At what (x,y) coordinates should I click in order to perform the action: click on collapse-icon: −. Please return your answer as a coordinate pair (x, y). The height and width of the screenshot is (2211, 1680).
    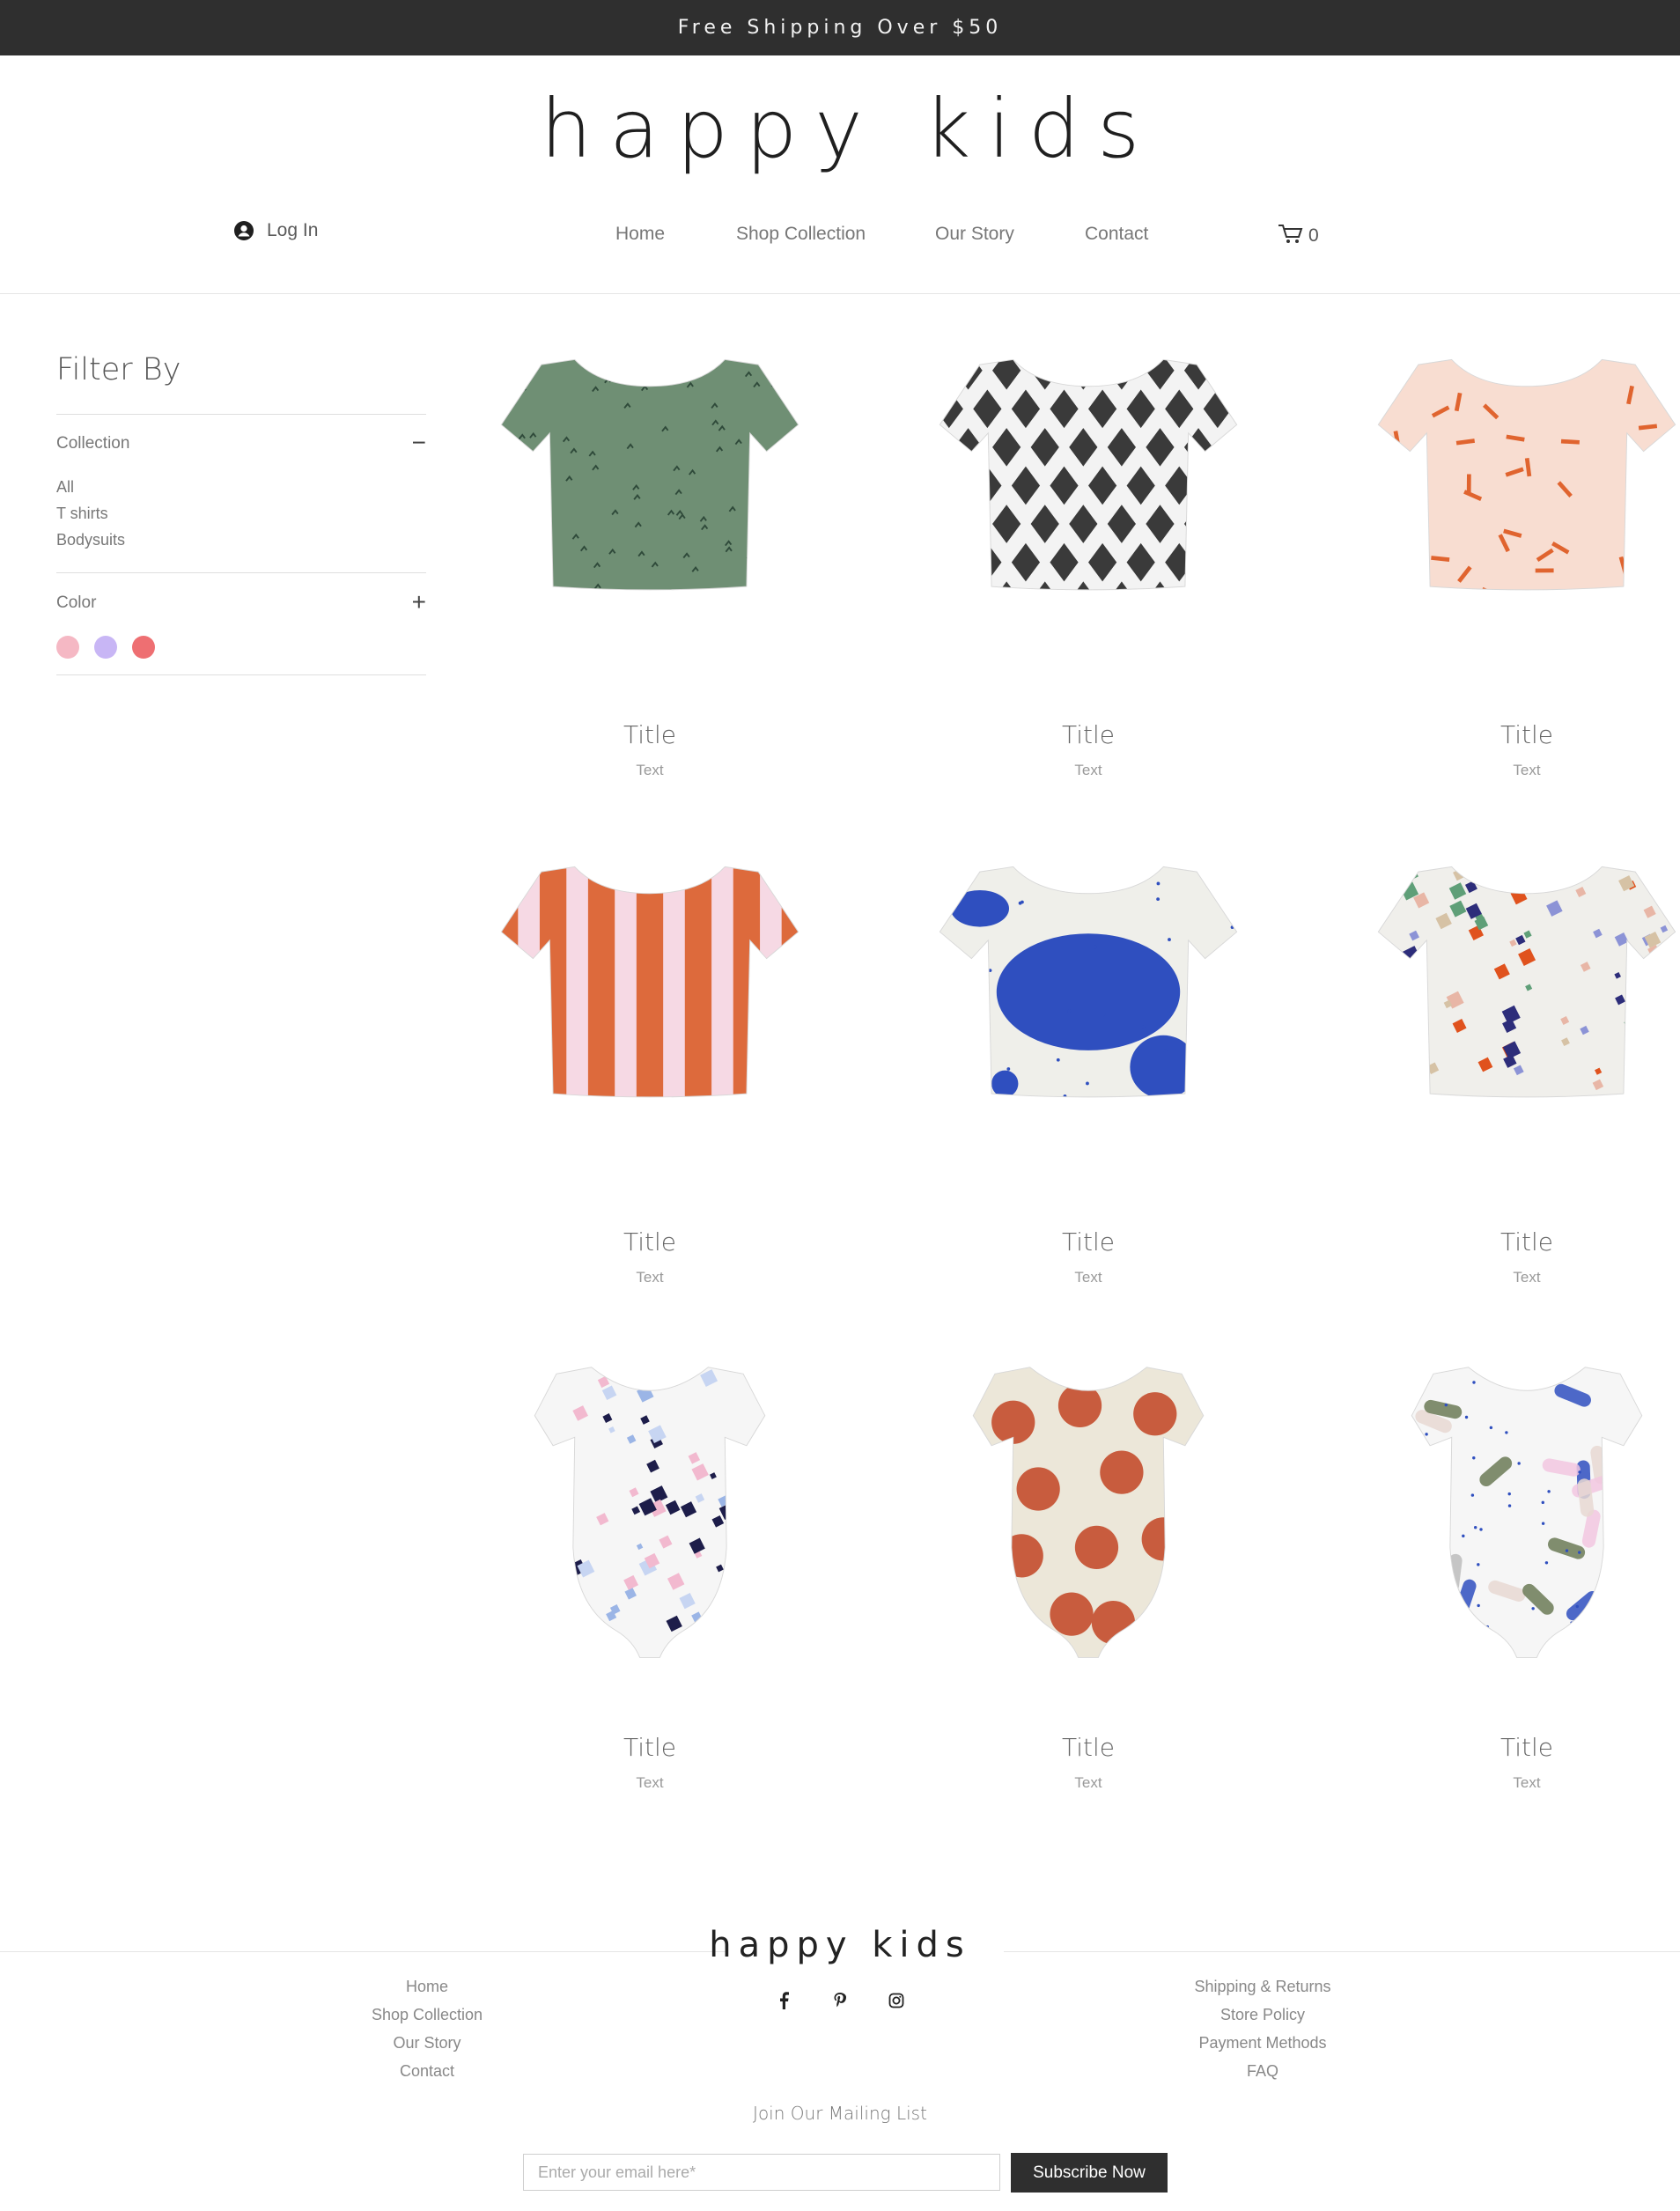
    Looking at the image, I should click on (419, 443).